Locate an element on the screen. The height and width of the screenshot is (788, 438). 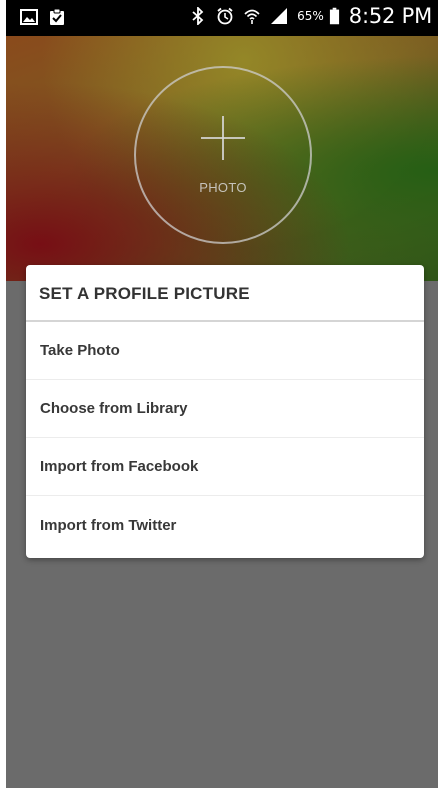
choose-from-library-option: Choose from Library is located at coordinates (225, 409).